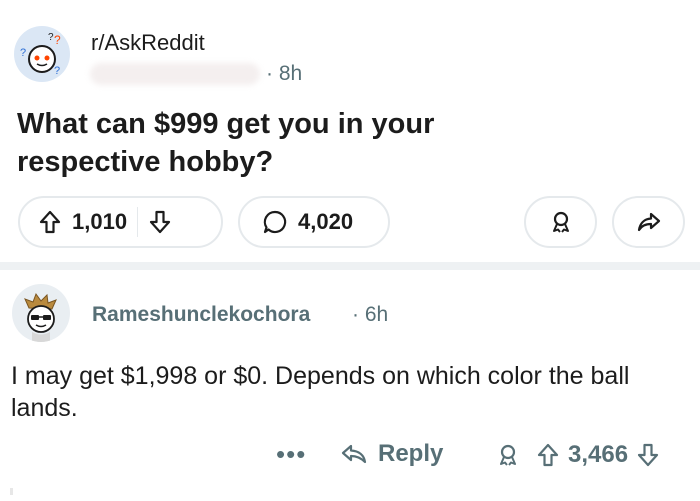 Image resolution: width=700 pixels, height=501 pixels. I want to click on comment-time: · 6h, so click(370, 314).